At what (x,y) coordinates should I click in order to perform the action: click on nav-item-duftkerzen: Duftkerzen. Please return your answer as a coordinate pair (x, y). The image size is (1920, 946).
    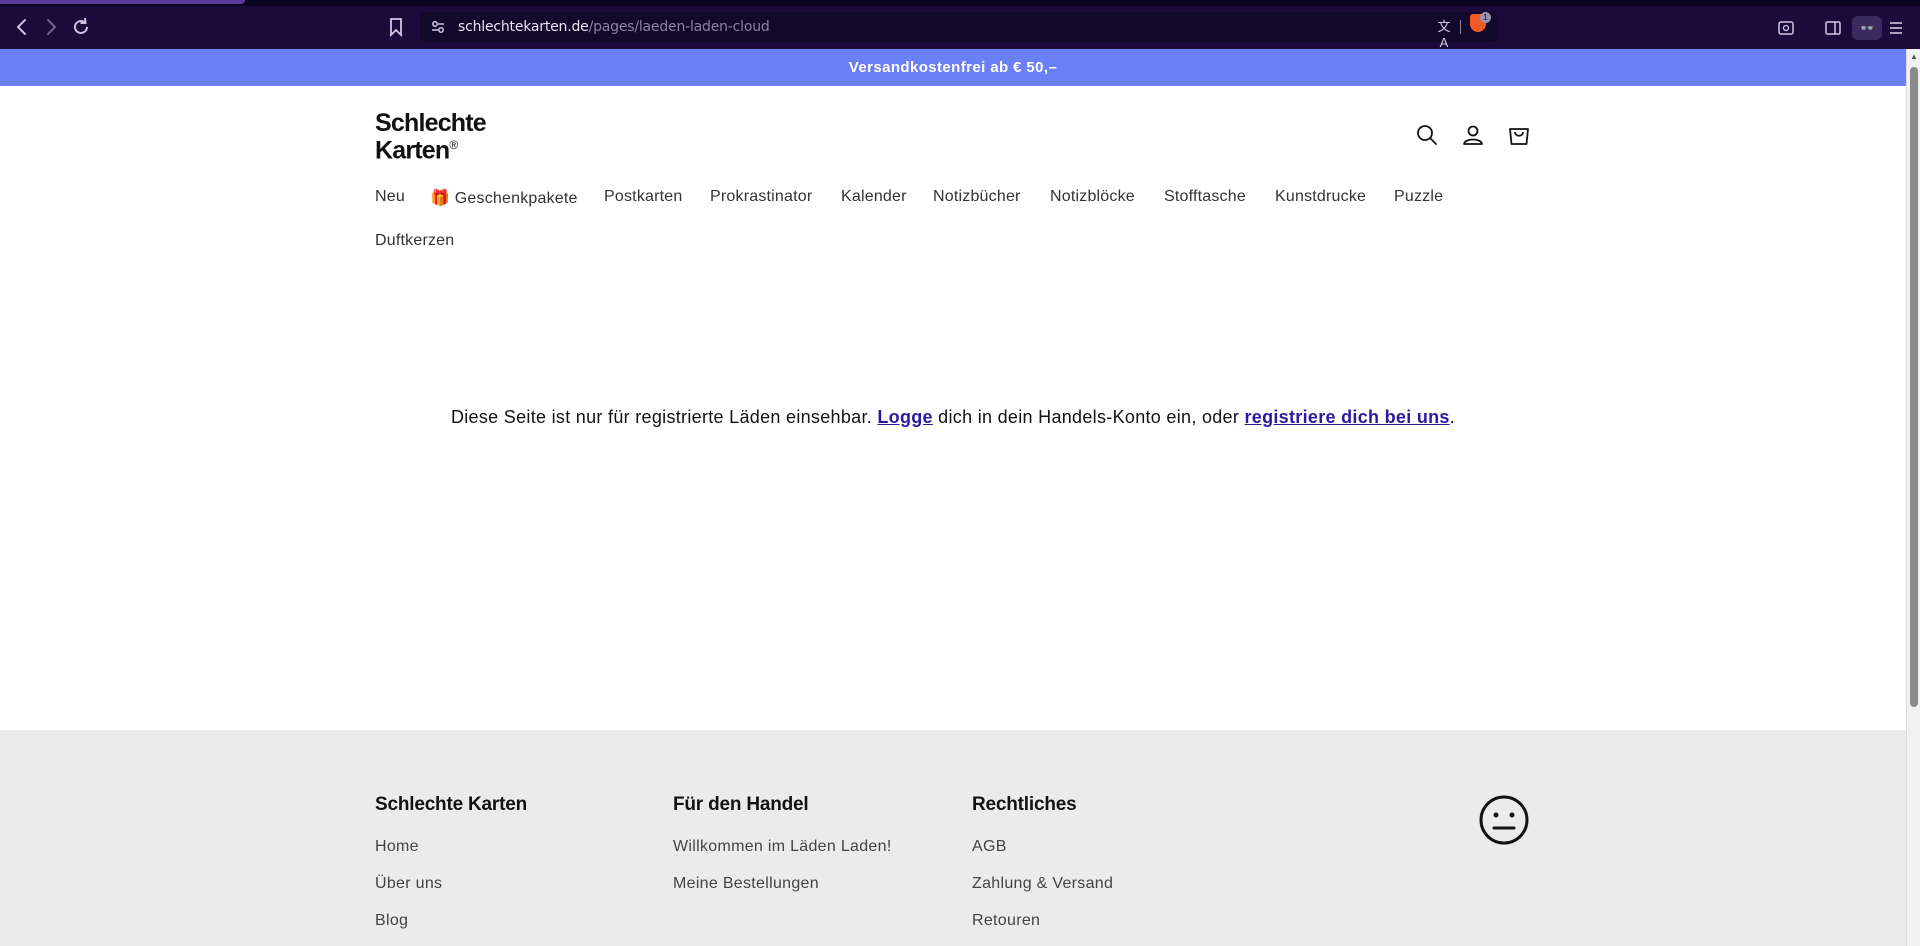
    Looking at the image, I should click on (414, 241).